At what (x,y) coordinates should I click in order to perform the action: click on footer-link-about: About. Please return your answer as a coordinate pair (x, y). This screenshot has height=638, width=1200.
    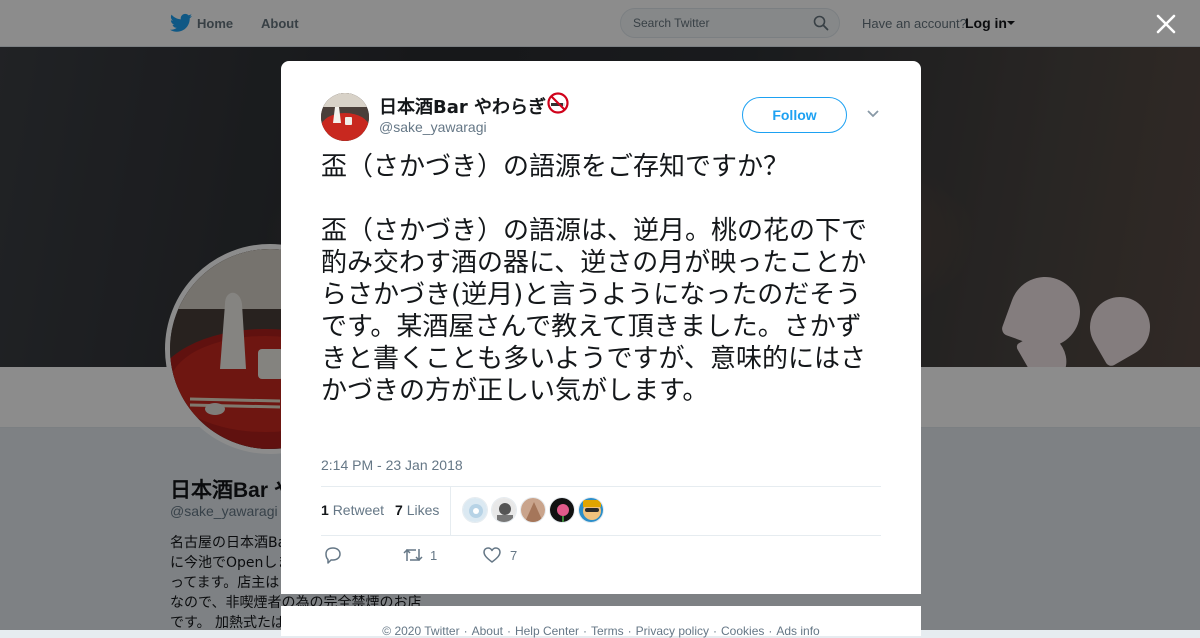
    Looking at the image, I should click on (487, 631).